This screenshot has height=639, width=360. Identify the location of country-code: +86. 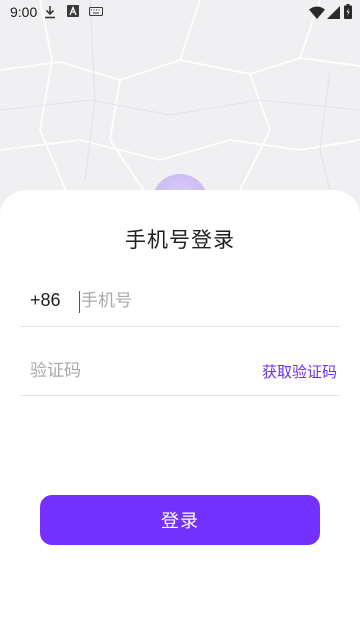
(45, 300).